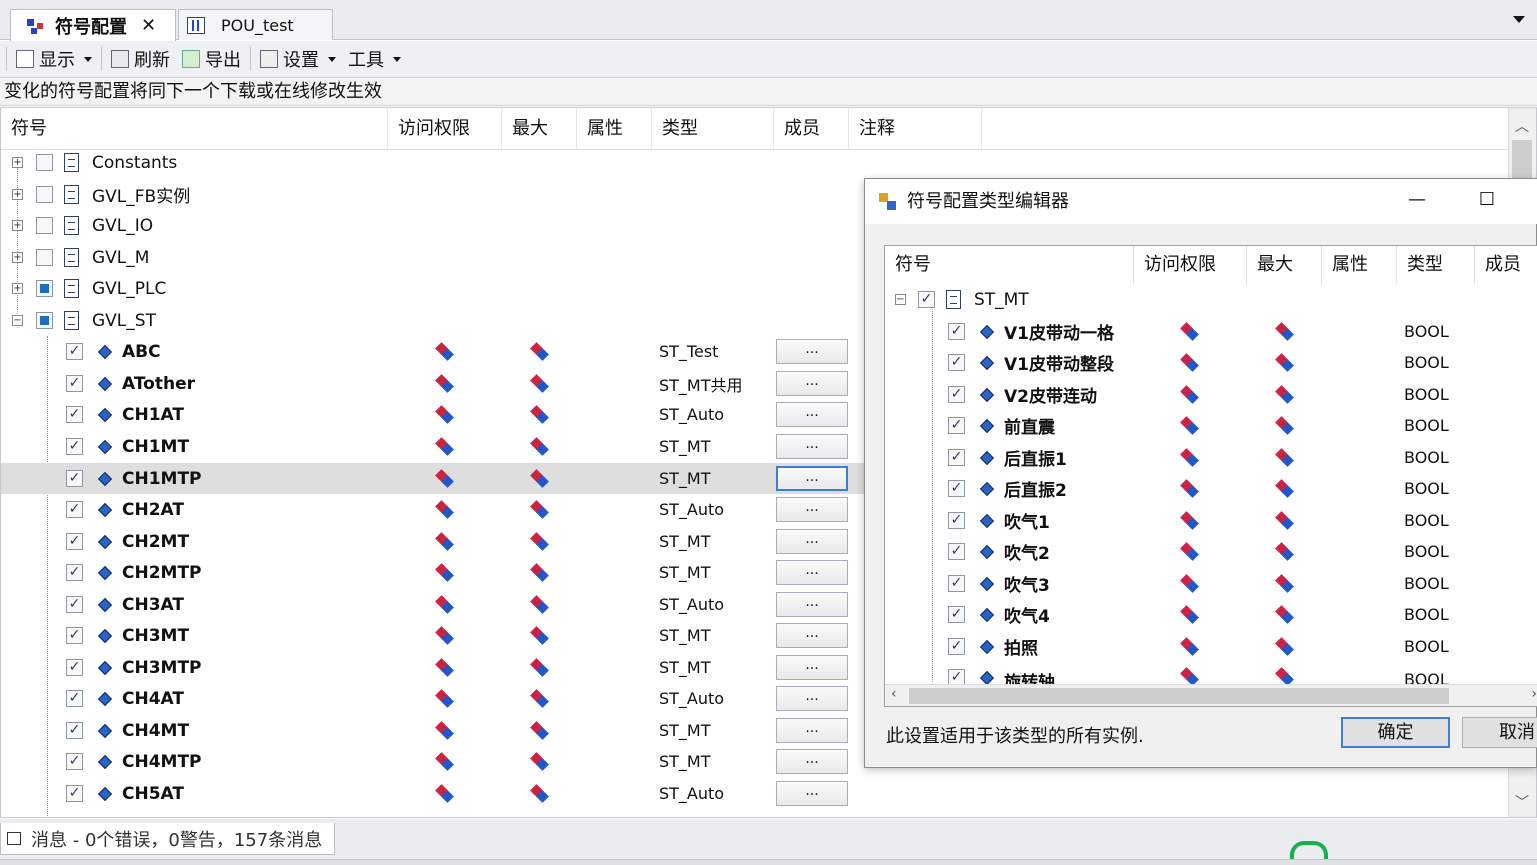 Image resolution: width=1537 pixels, height=865 pixels. Describe the element at coordinates (255, 24) in the screenshot. I see `tab-pou-test: POU_test` at that location.